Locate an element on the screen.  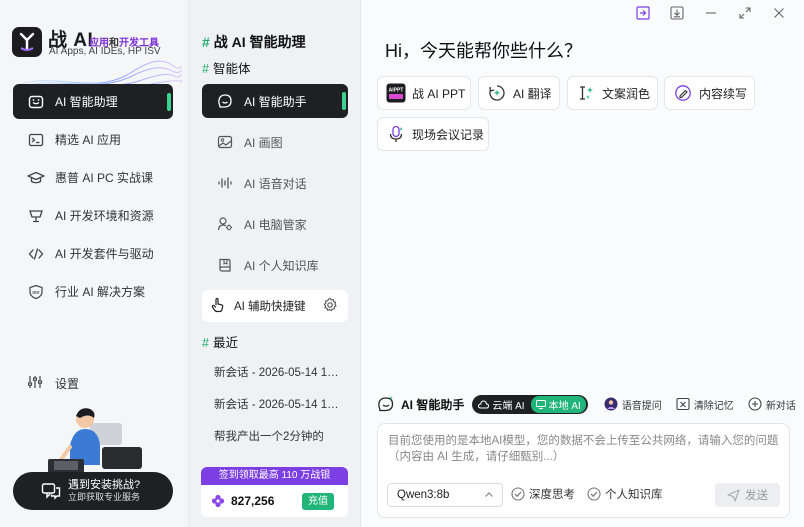
recent-item: 新会话 - 2026-05-14 10:32 is located at coordinates (279, 372).